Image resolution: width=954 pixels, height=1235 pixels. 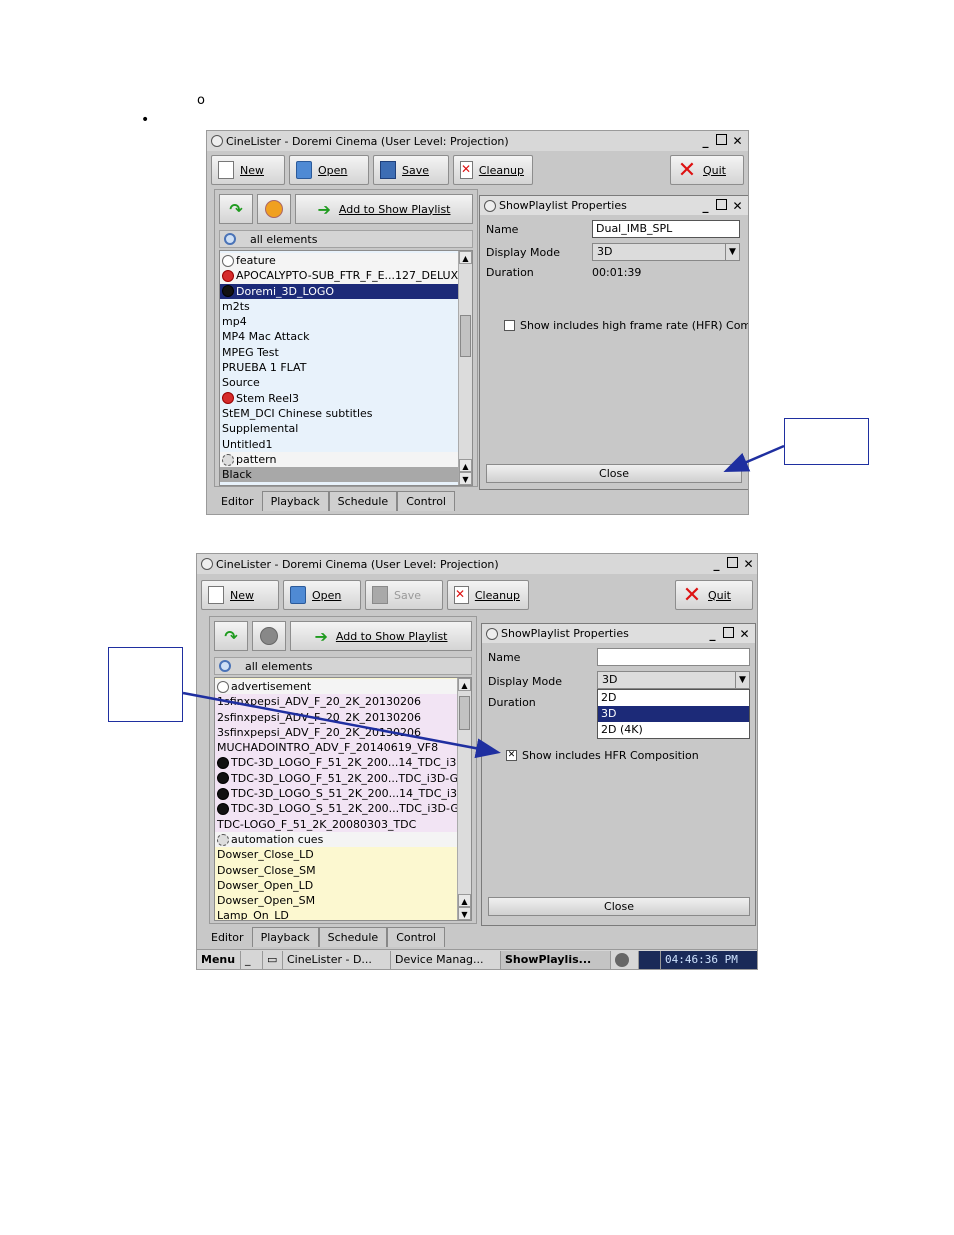 What do you see at coordinates (754, 458) in the screenshot?
I see `arrow-to-close-button` at bounding box center [754, 458].